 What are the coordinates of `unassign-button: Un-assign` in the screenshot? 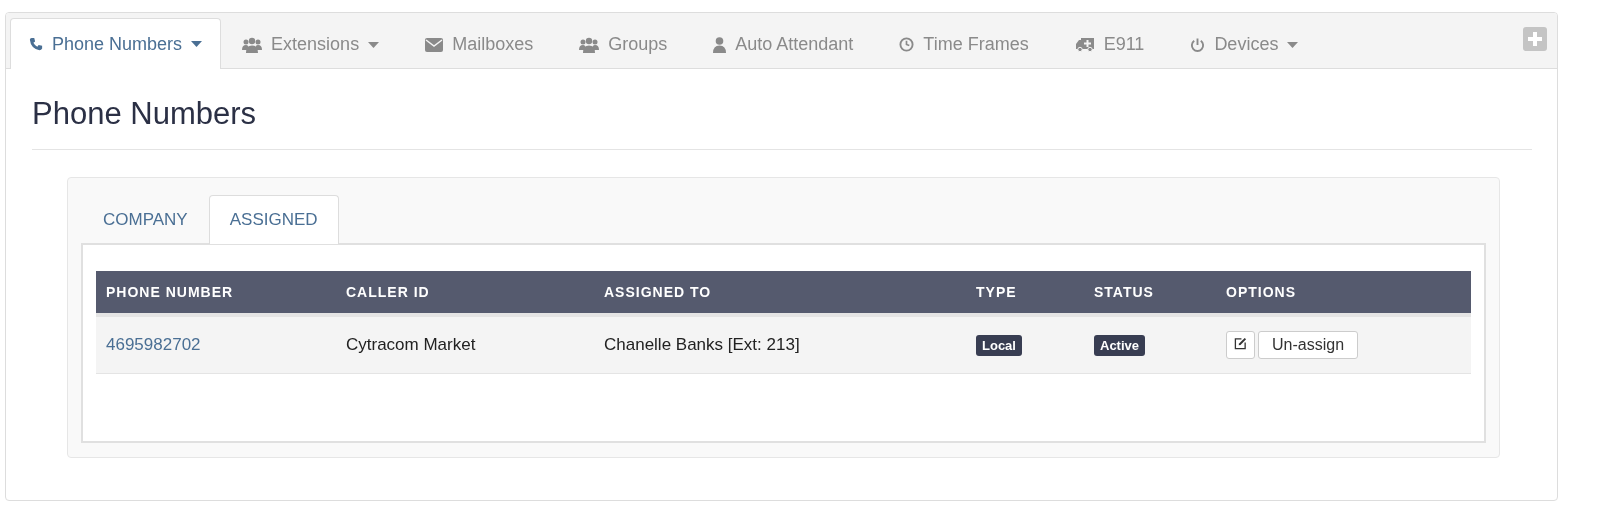 It's located at (1308, 345).